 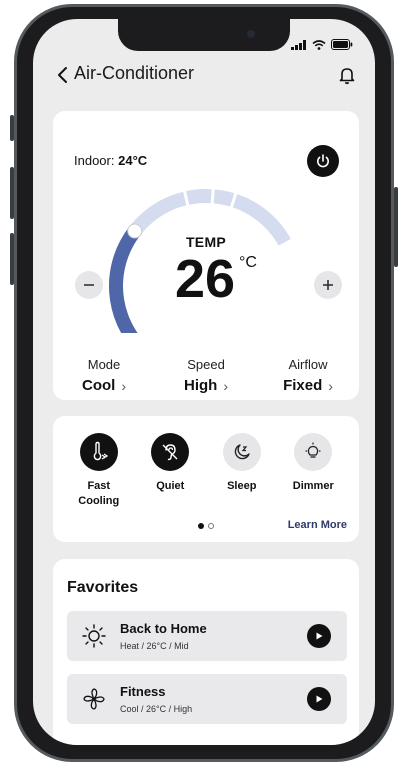 I want to click on plus-icon, so click(x=328, y=285).